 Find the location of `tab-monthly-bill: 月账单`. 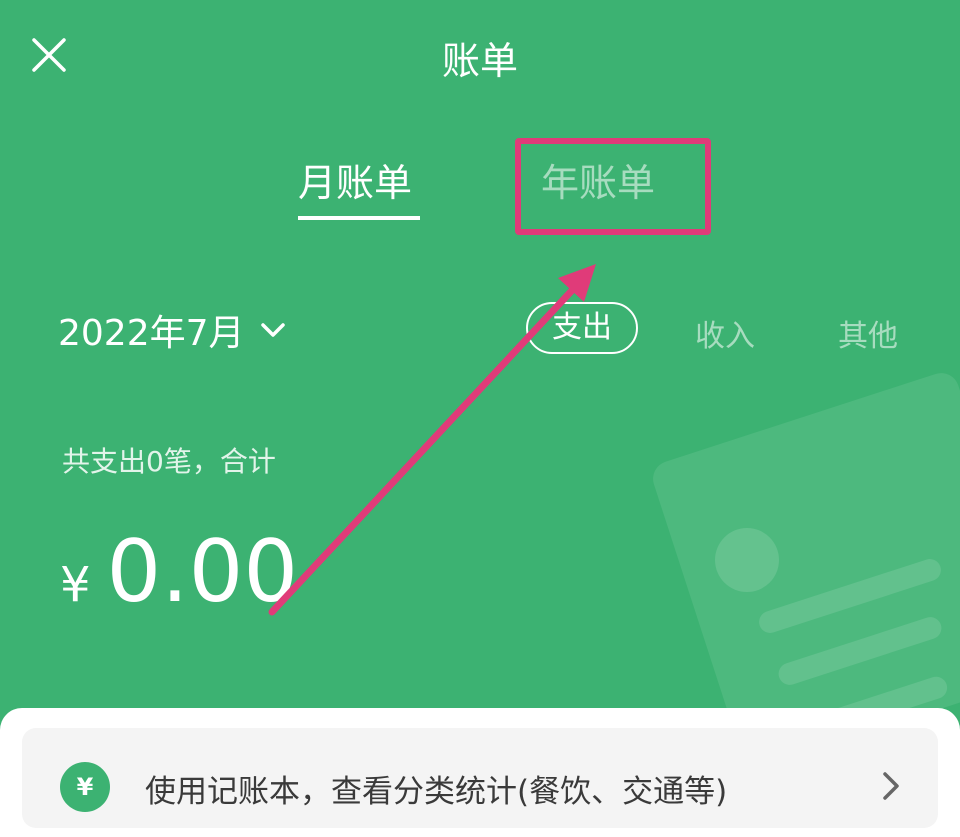

tab-monthly-bill: 月账单 is located at coordinates (355, 179).